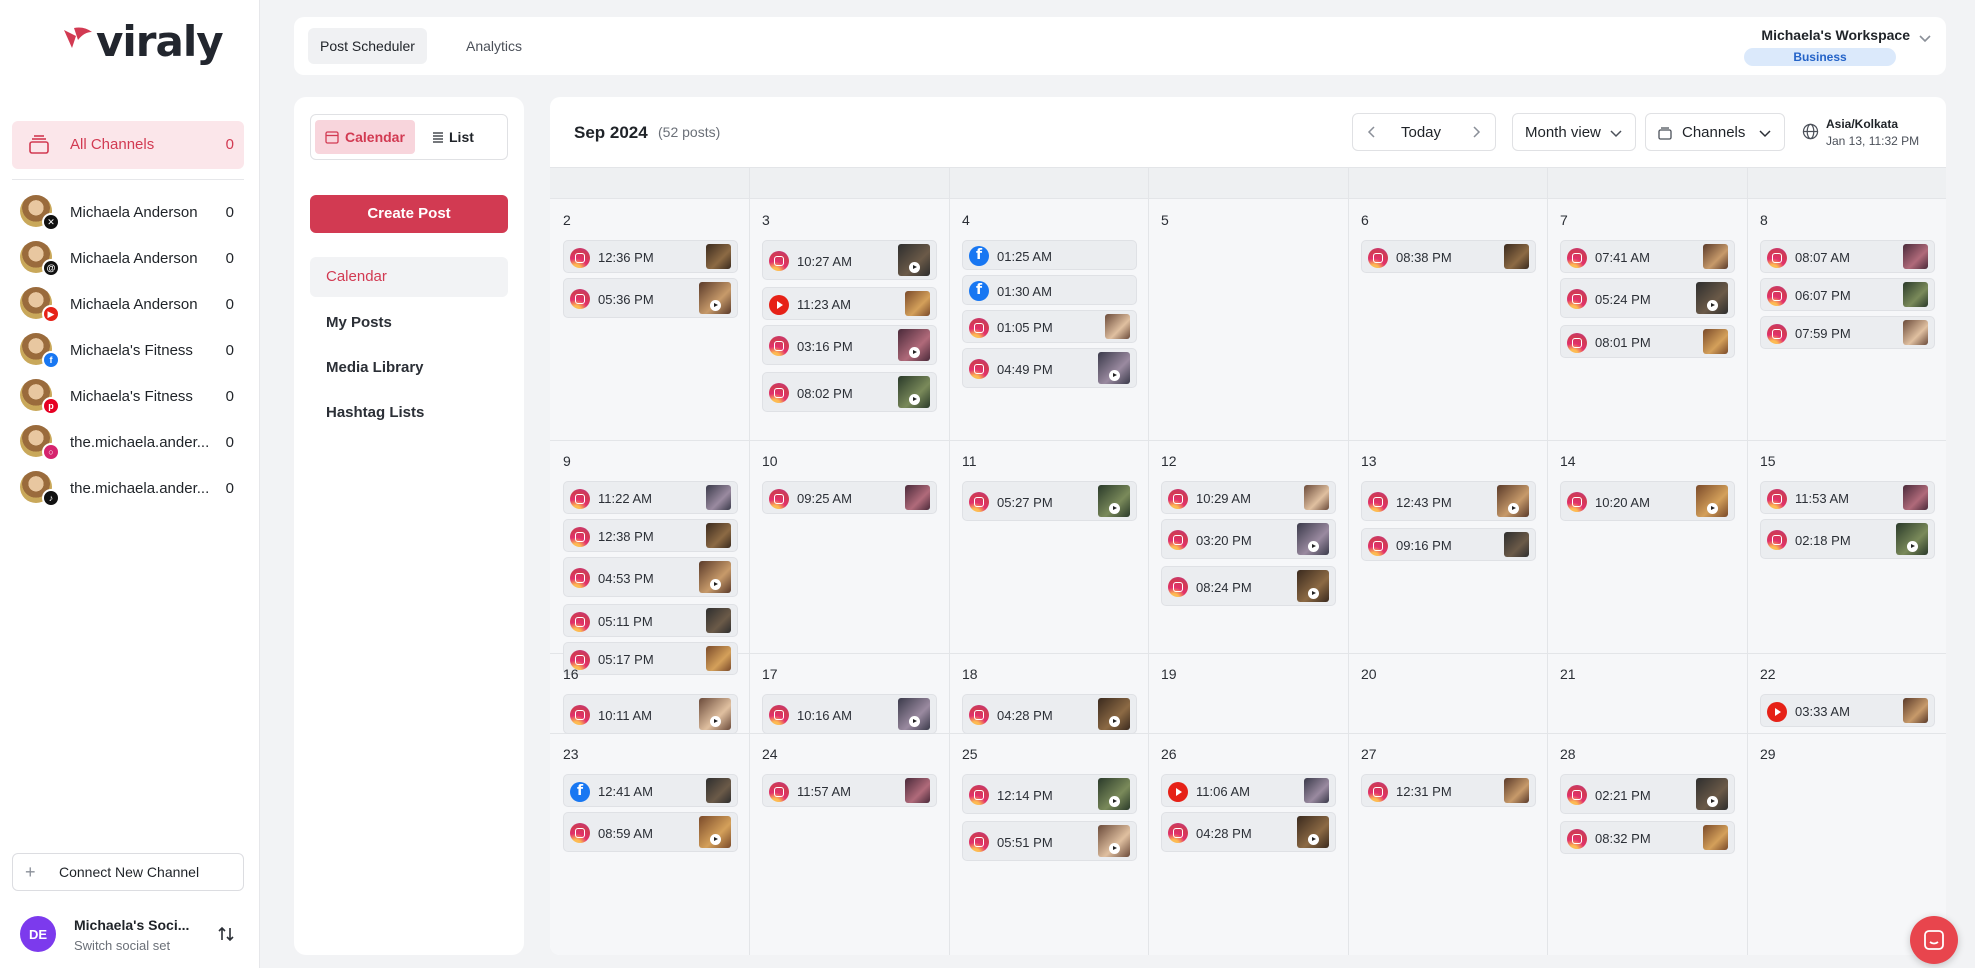 The image size is (1975, 968). I want to click on scheduled-post: 02:18 PM, so click(1847, 539).